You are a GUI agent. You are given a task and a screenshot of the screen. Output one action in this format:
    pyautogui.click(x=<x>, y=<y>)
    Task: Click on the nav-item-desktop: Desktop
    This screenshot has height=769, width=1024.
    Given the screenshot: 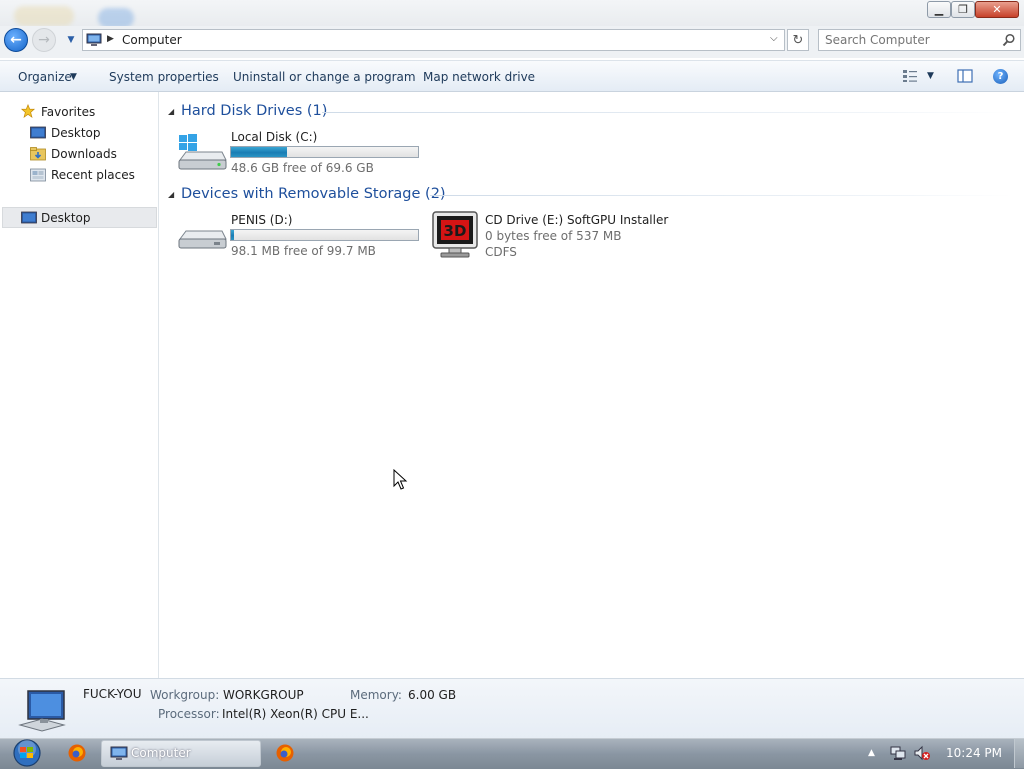 What is the action you would take?
    pyautogui.click(x=78, y=133)
    